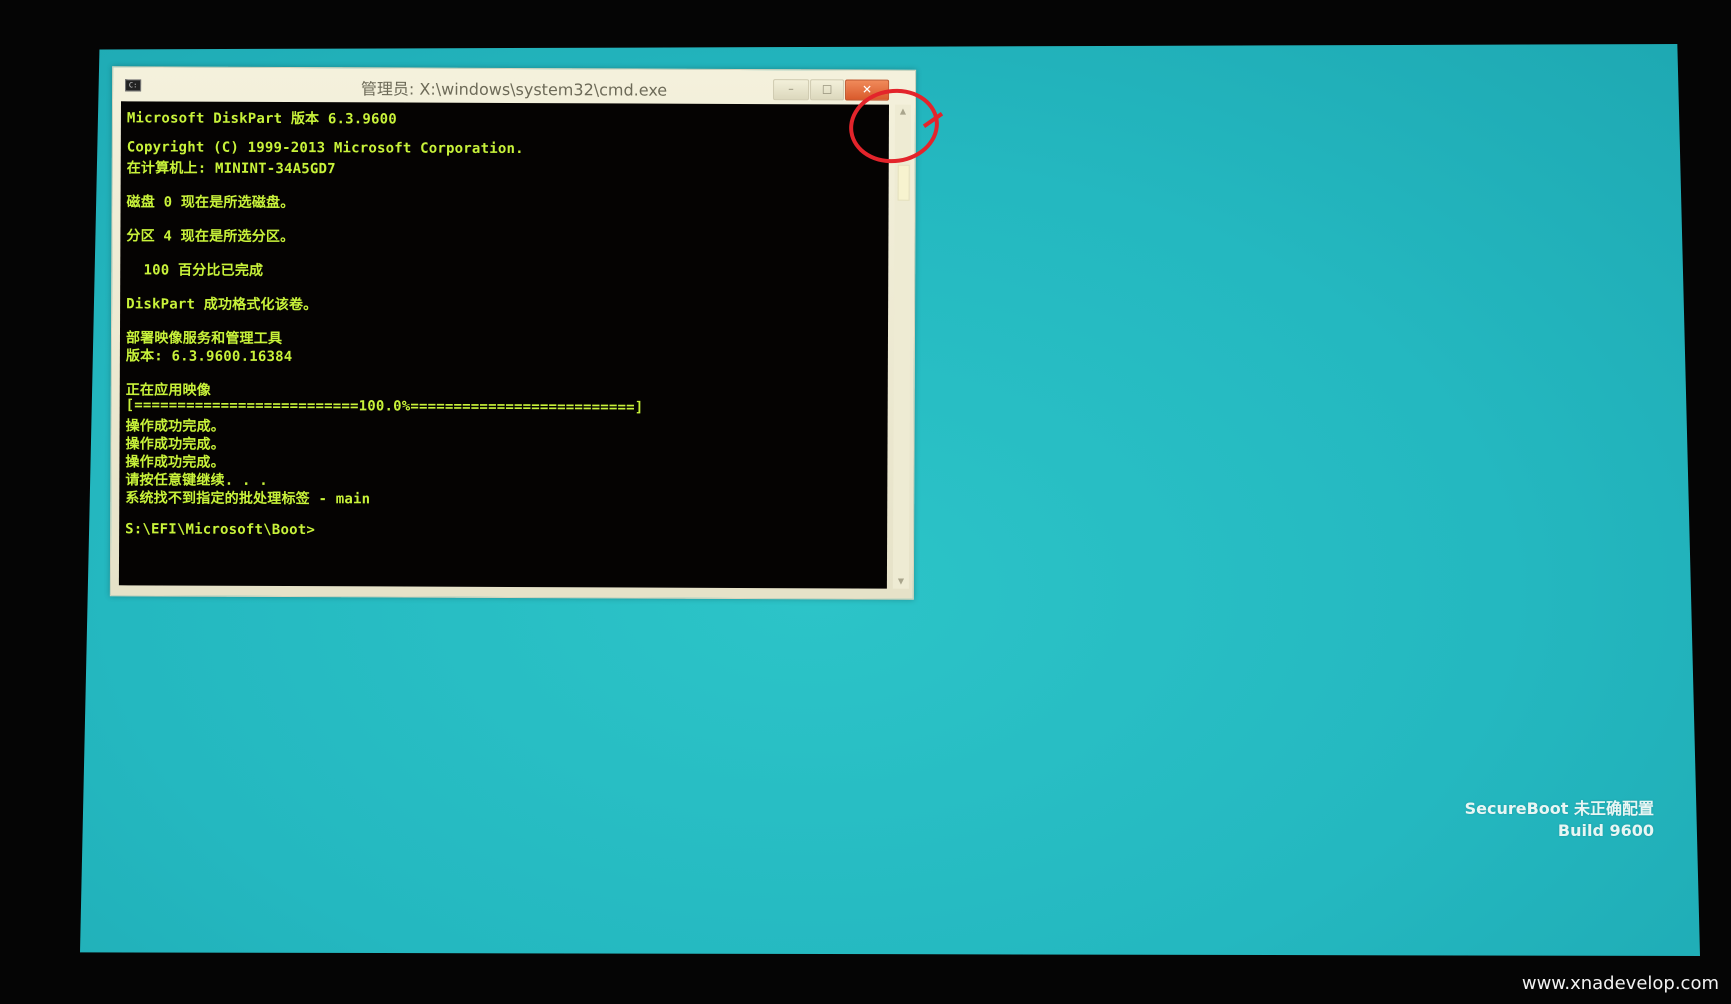  Describe the element at coordinates (195, 270) in the screenshot. I see `console-line: 100 百分比已完成` at that location.